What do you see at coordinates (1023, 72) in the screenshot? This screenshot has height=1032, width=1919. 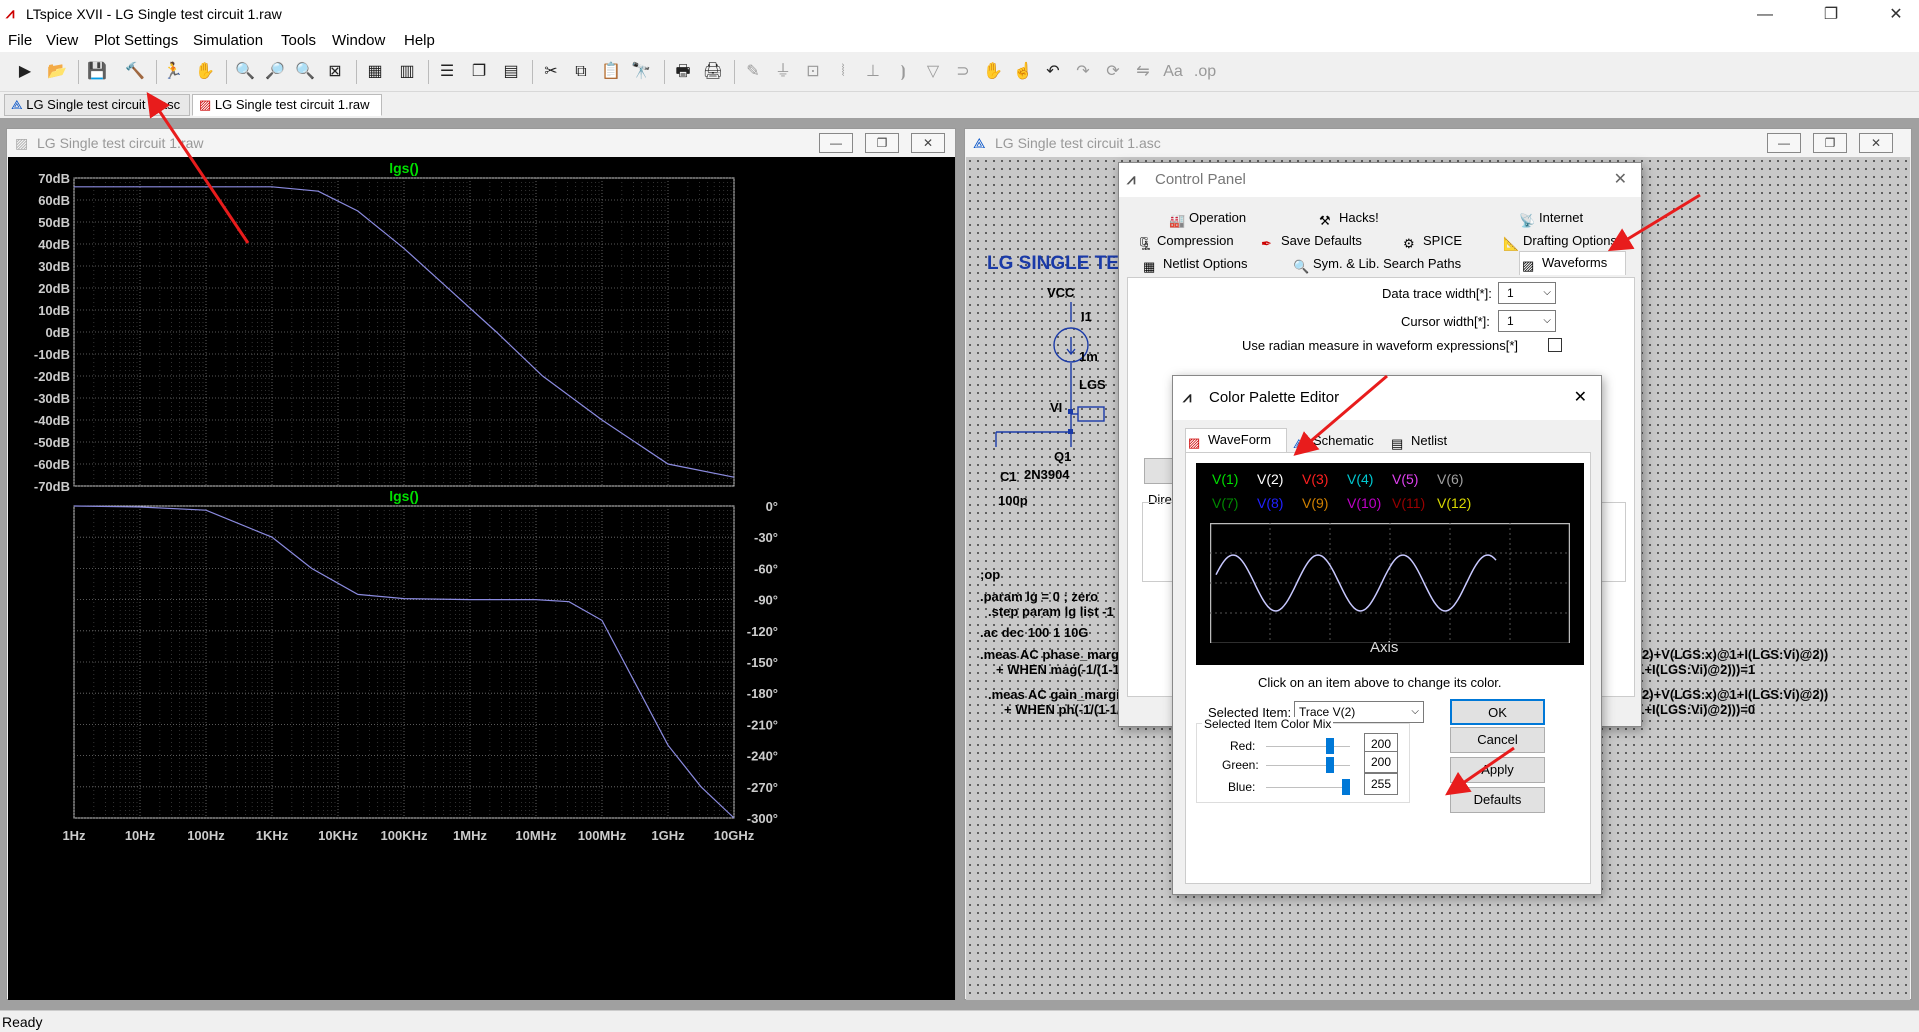 I see `drag-icon: ☝` at bounding box center [1023, 72].